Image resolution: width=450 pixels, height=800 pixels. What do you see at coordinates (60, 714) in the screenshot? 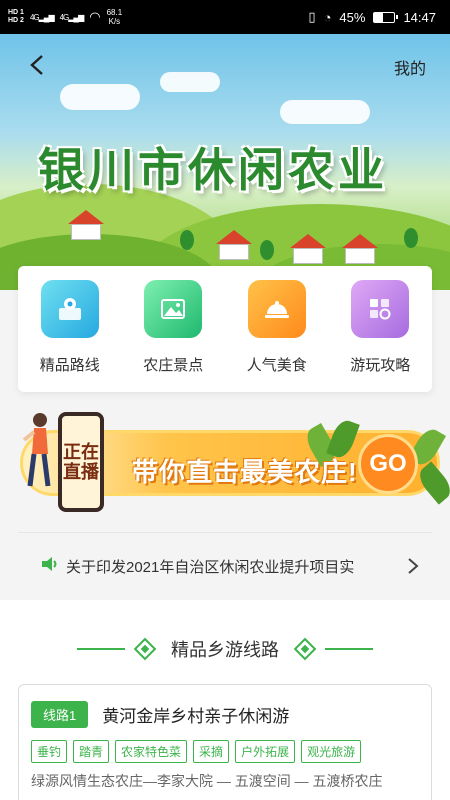
I see `route-badge: 线路1` at bounding box center [60, 714].